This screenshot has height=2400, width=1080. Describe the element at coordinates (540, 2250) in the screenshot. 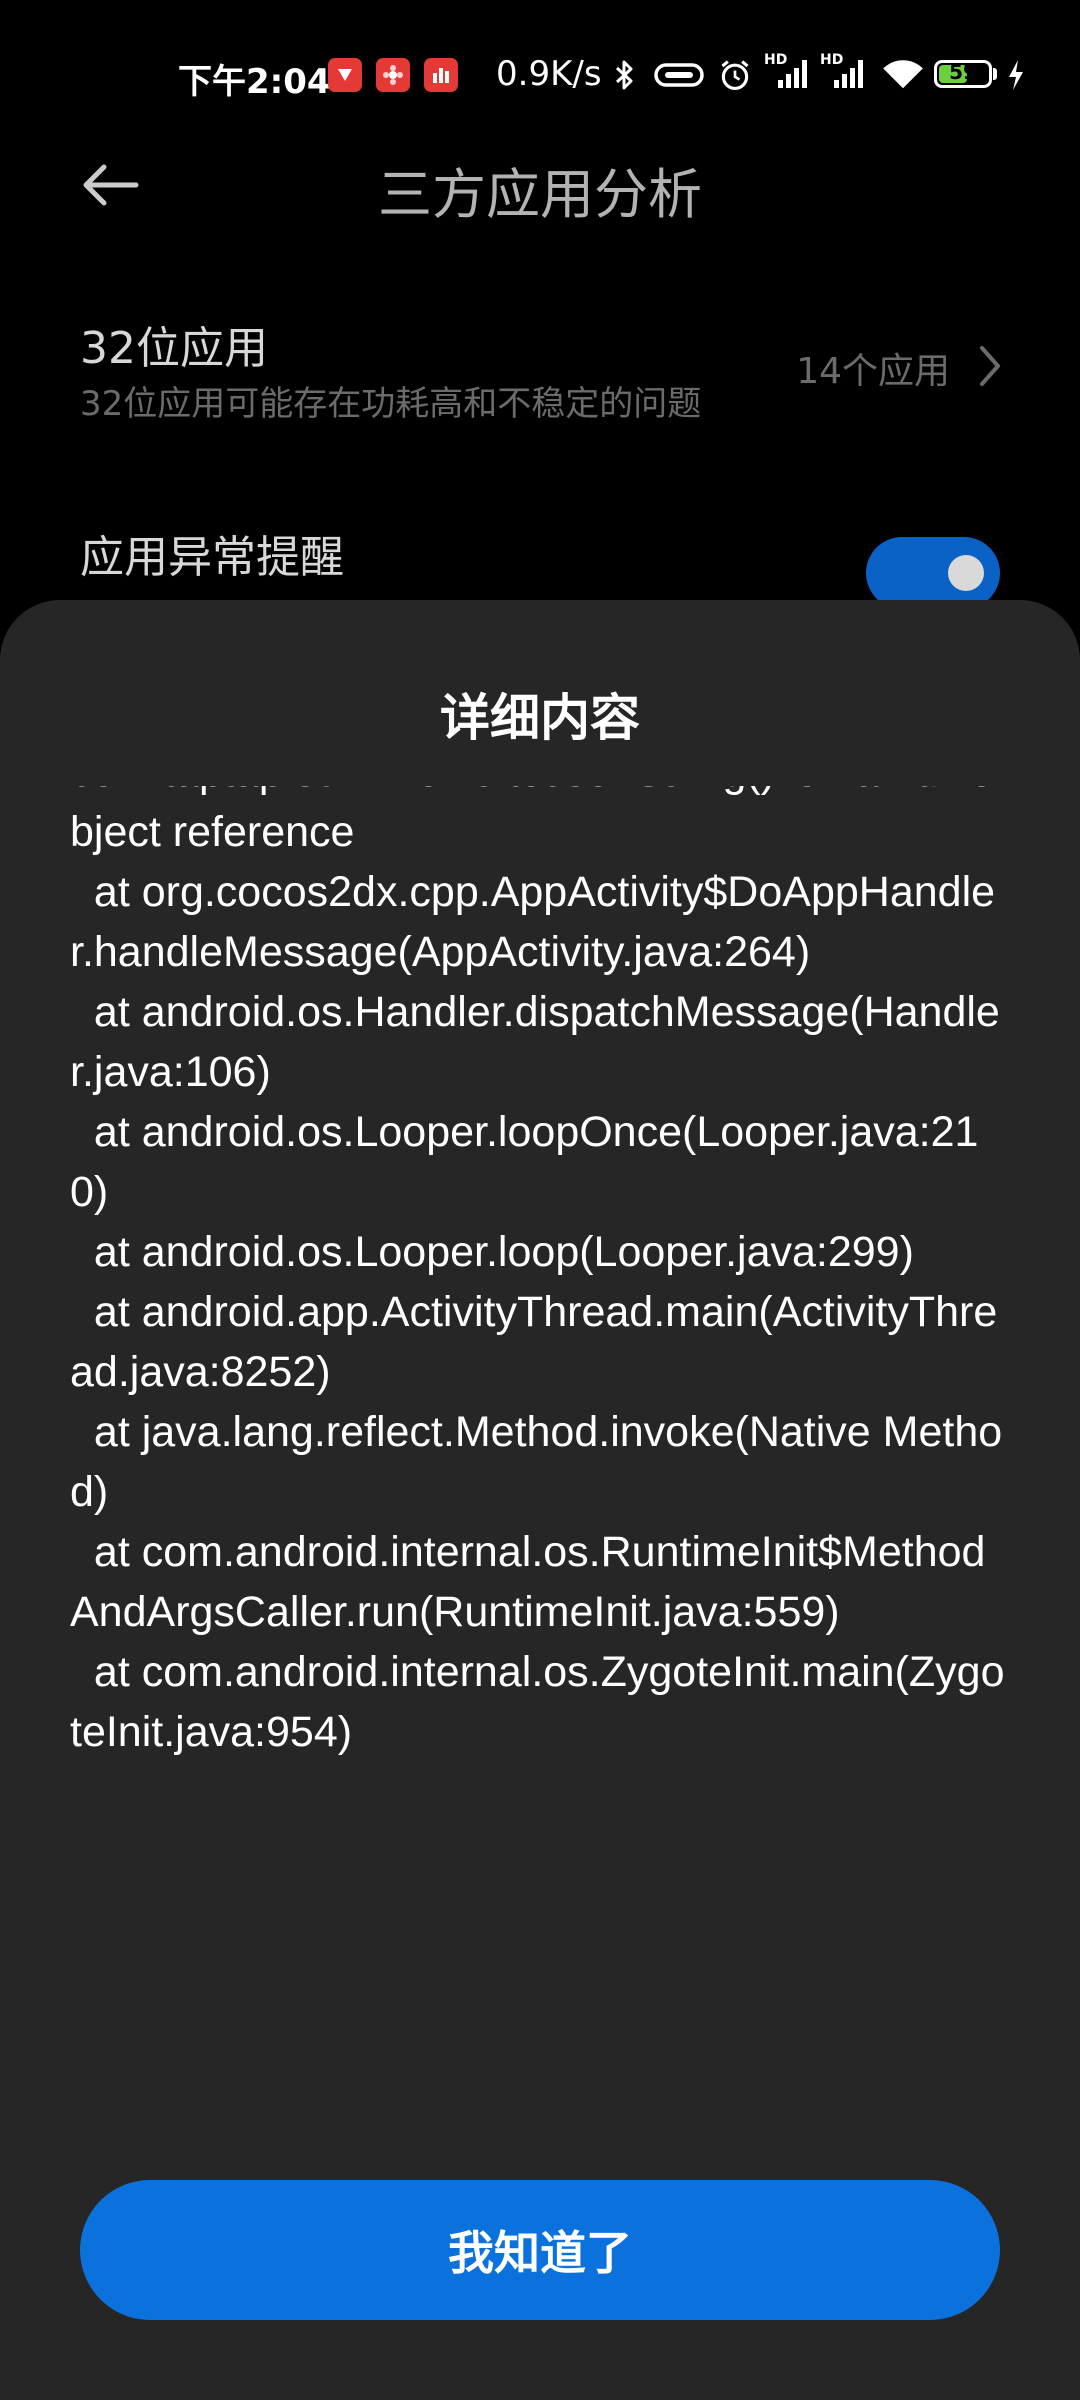

I see `got-it-button: 我知道了` at that location.